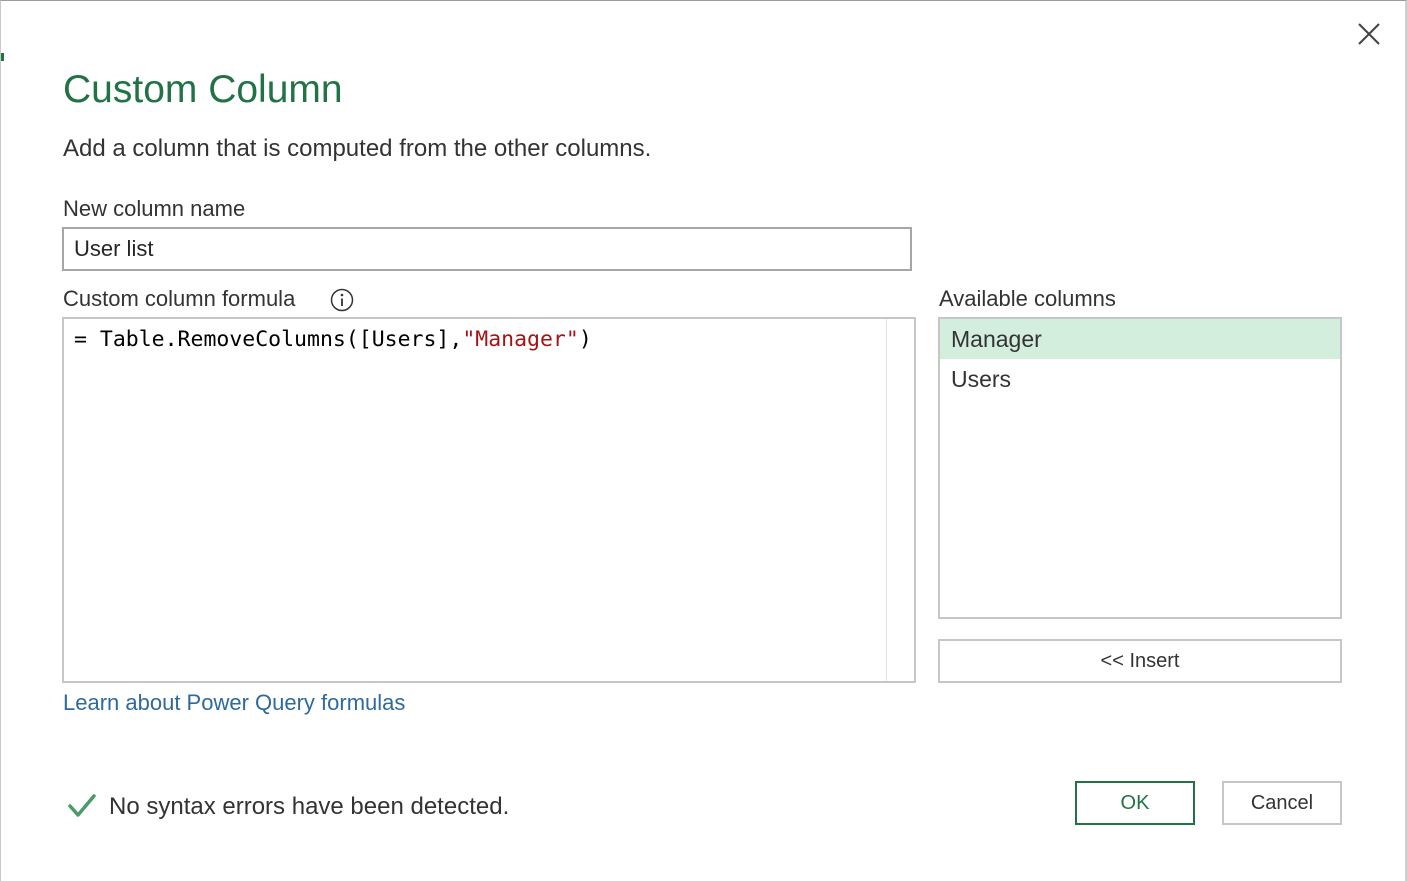  Describe the element at coordinates (520, 339) in the screenshot. I see `formula-string-literal: "Manager"` at that location.